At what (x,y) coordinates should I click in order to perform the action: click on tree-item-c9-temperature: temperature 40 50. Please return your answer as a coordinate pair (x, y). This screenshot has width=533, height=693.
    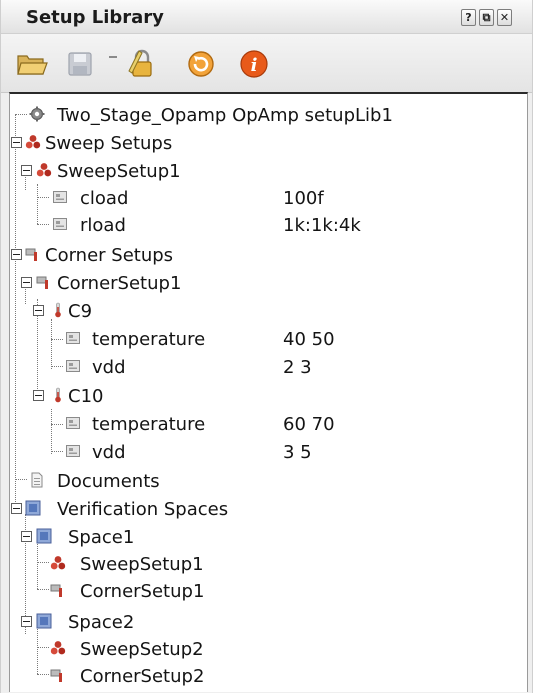
    Looking at the image, I should click on (268, 338).